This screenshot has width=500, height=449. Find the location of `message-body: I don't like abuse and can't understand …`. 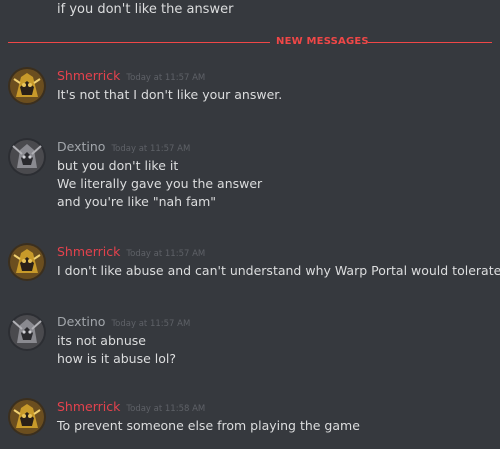

message-body: I don't like abuse and can't understand … is located at coordinates (278, 271).